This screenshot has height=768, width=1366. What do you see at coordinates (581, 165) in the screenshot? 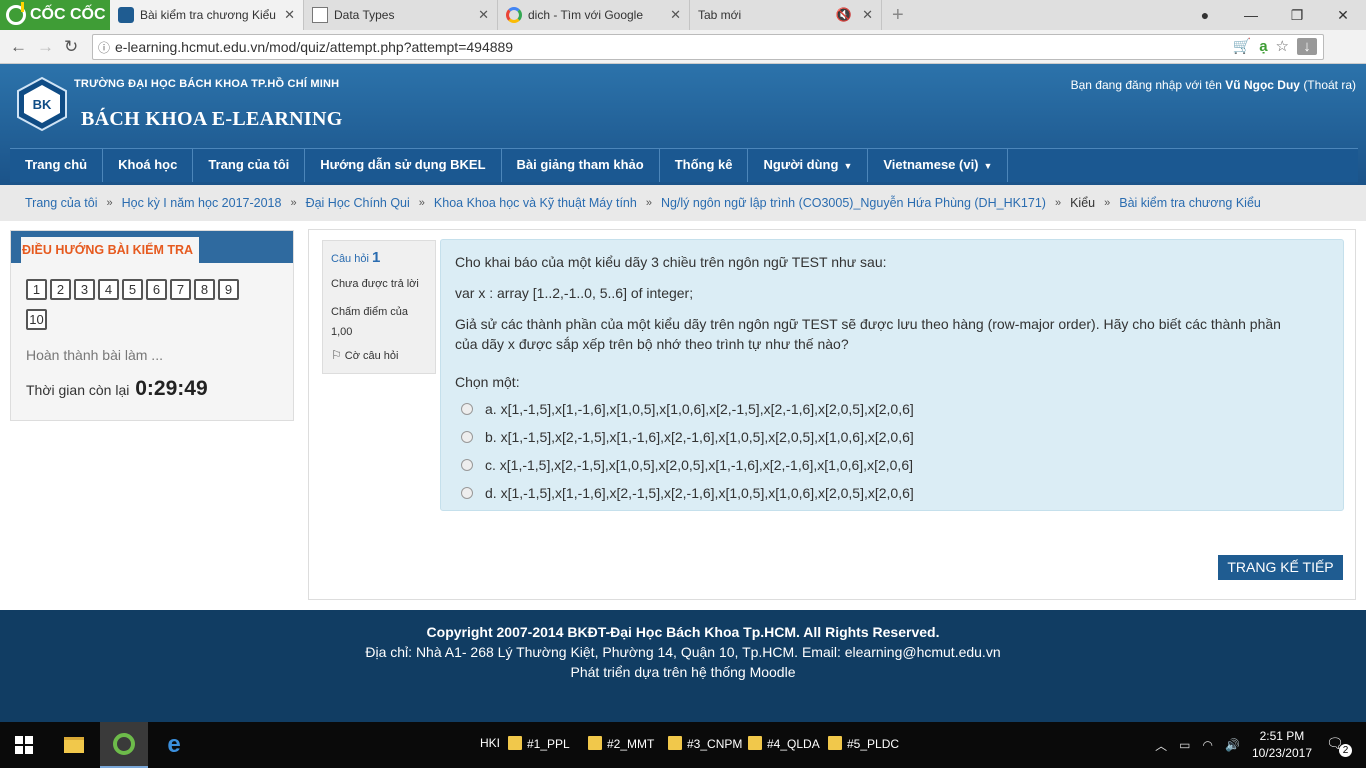
I see `menu-item-reference-lectures: Bài giảng tham khảo` at bounding box center [581, 165].